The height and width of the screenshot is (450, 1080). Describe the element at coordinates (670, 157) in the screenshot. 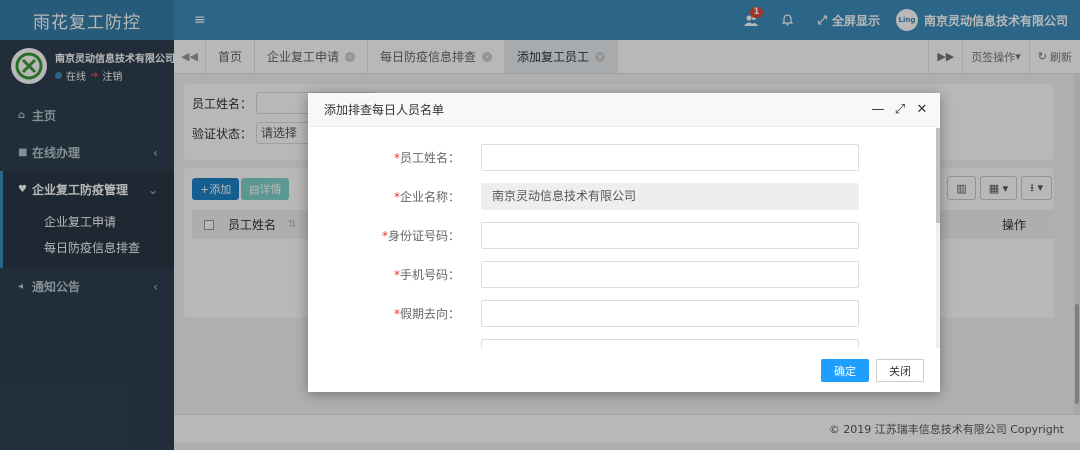

I see `employee-name-input` at that location.